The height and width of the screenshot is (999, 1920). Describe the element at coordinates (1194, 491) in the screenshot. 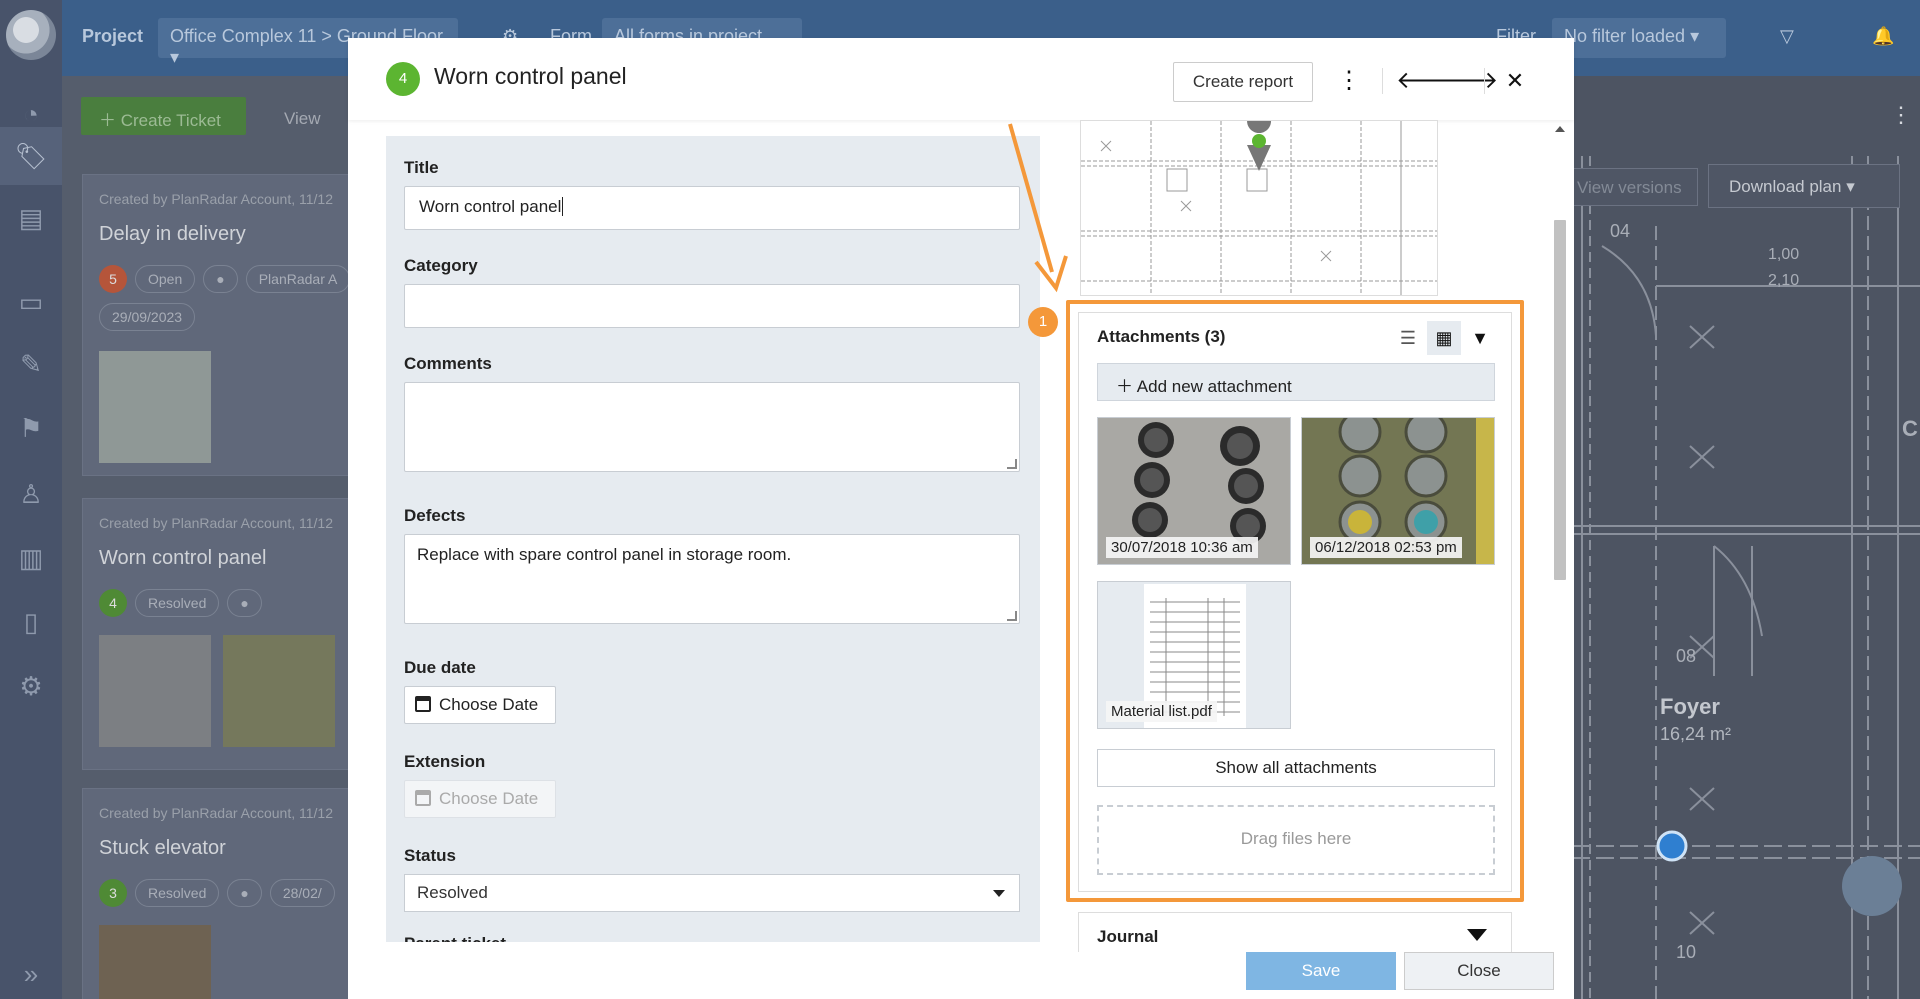

I see `attachment-thumbnail: 30/07/2018 10:36 am` at that location.